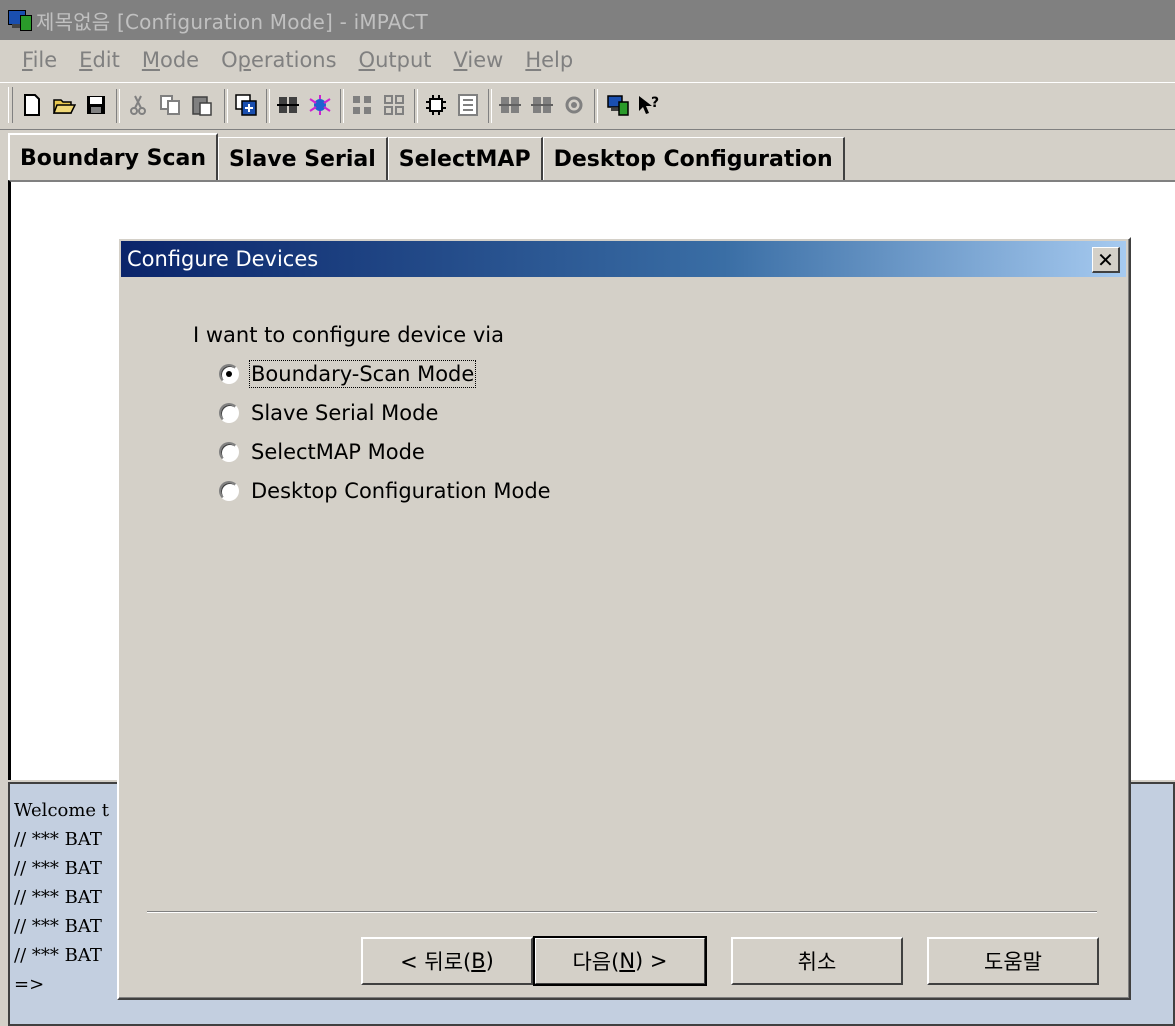  I want to click on cut-icon, so click(138, 105).